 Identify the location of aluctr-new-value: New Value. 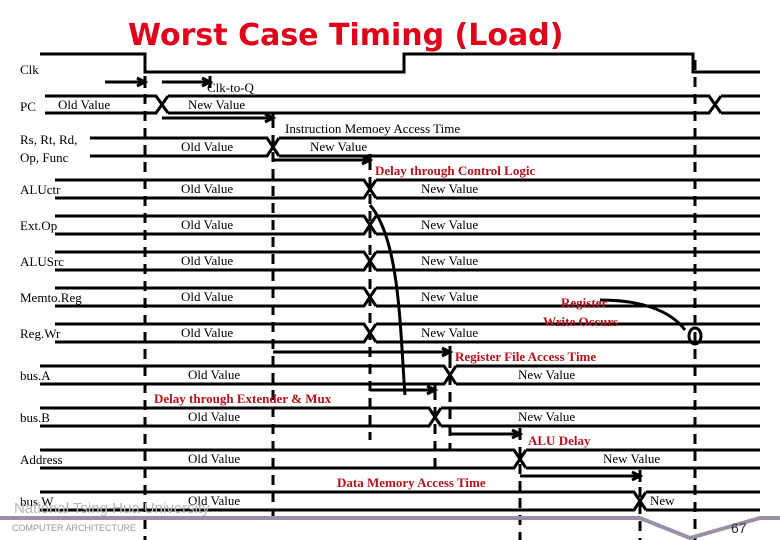
(449, 188).